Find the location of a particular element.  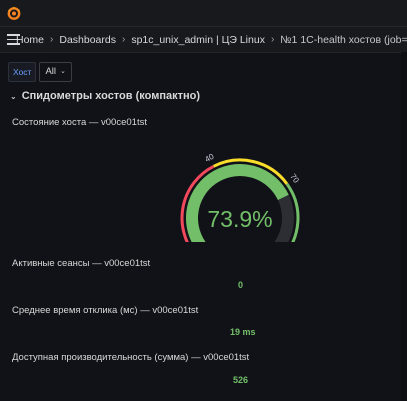

host-variable-select: All ⌄ is located at coordinates (55, 72).